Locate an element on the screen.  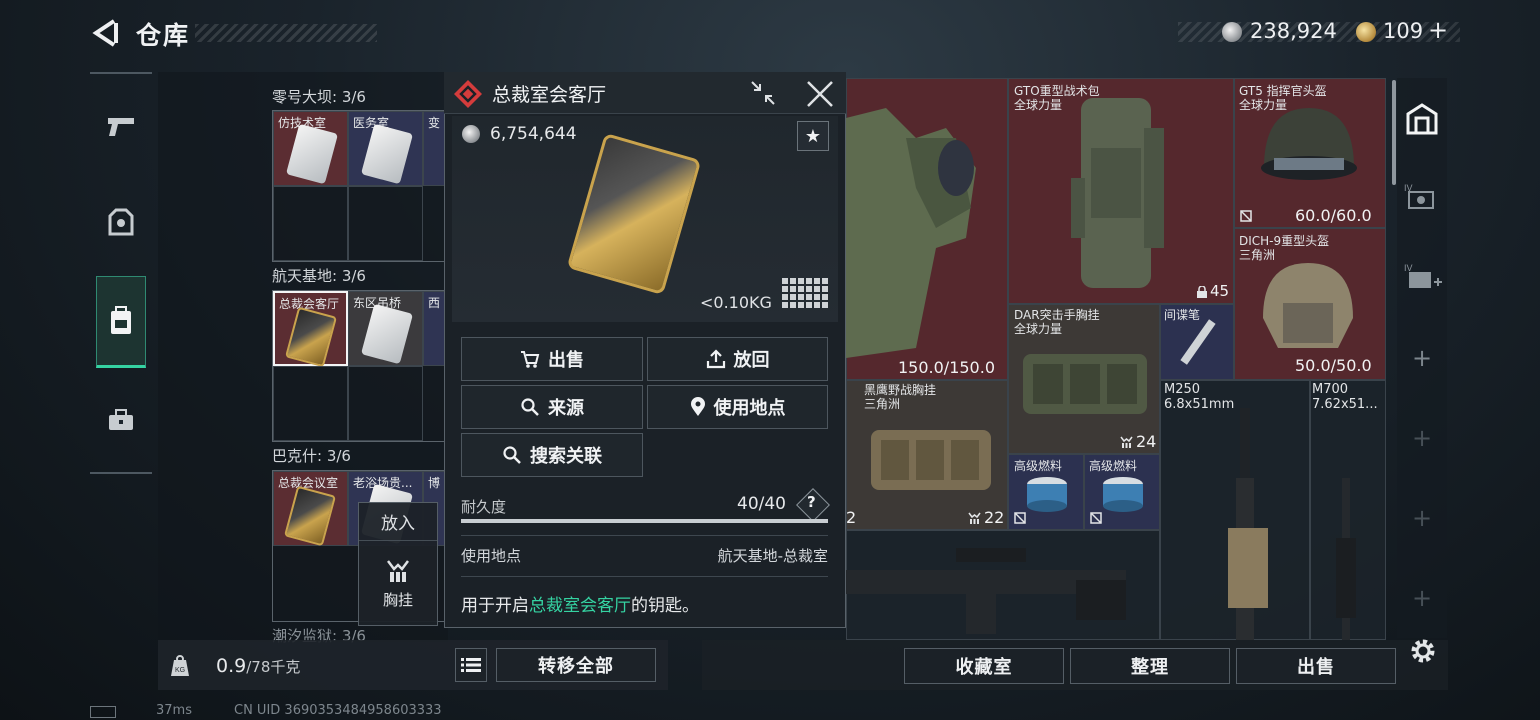
fuel-can-image is located at coordinates (1047, 494).